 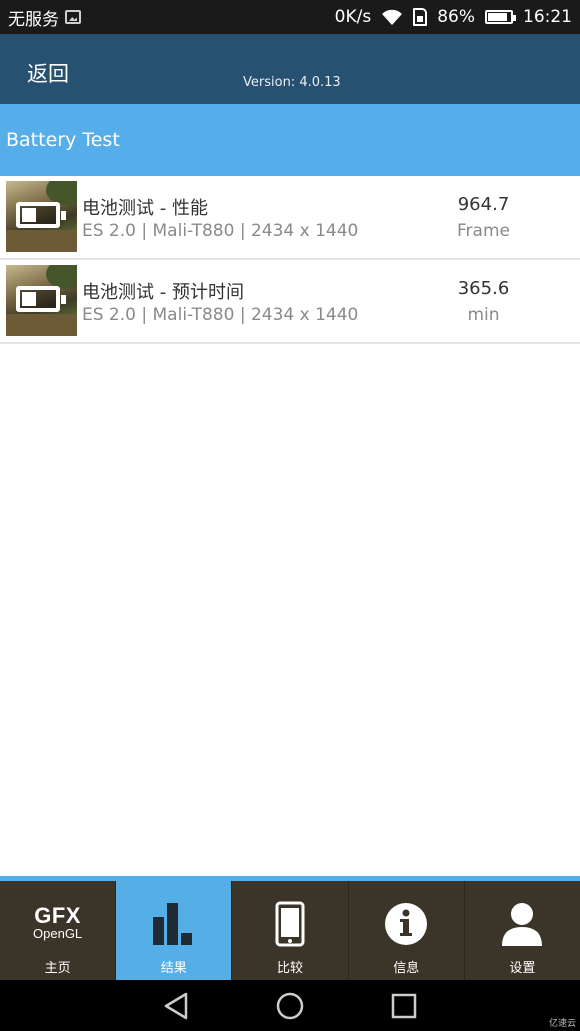 I want to click on status-bar: 无服务 0K/s 86% 16:21, so click(x=290, y=17).